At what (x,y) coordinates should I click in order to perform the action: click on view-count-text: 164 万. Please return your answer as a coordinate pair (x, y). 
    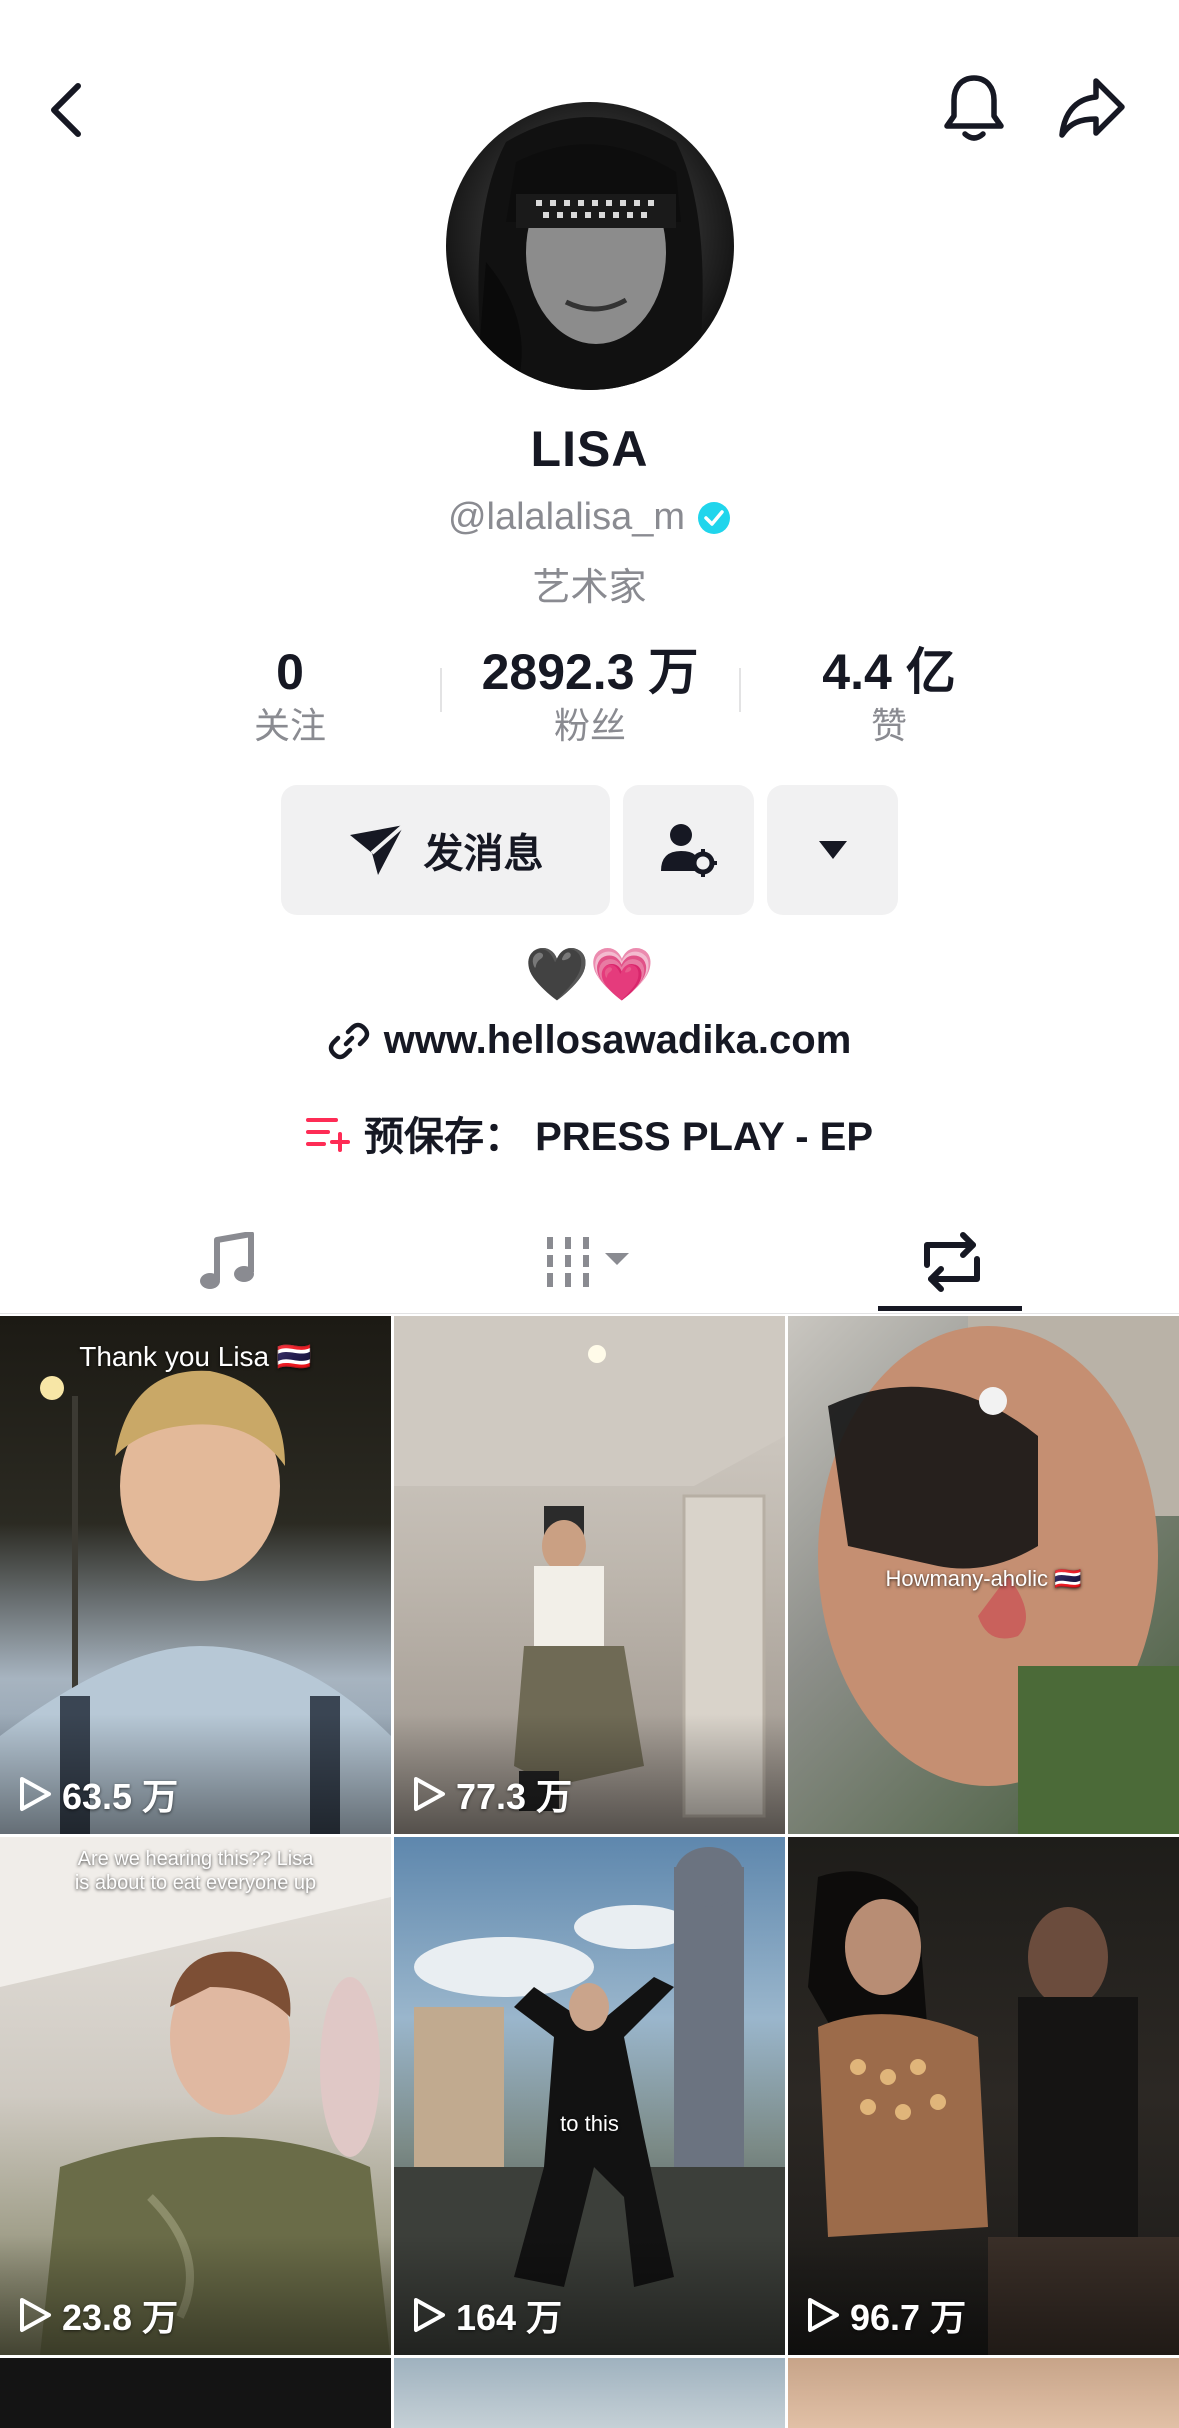
    Looking at the image, I should click on (509, 2317).